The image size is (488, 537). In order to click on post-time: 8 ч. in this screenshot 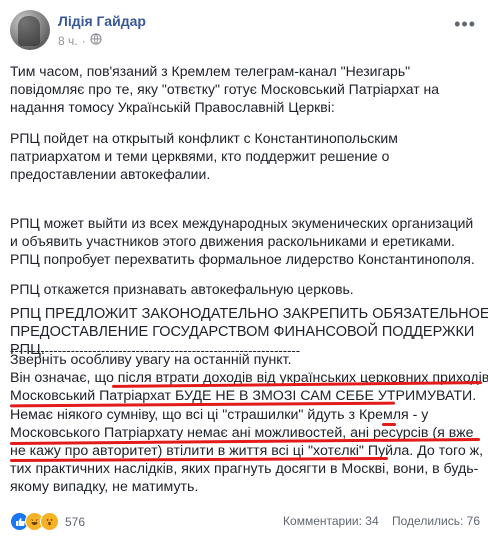, I will do `click(68, 41)`.